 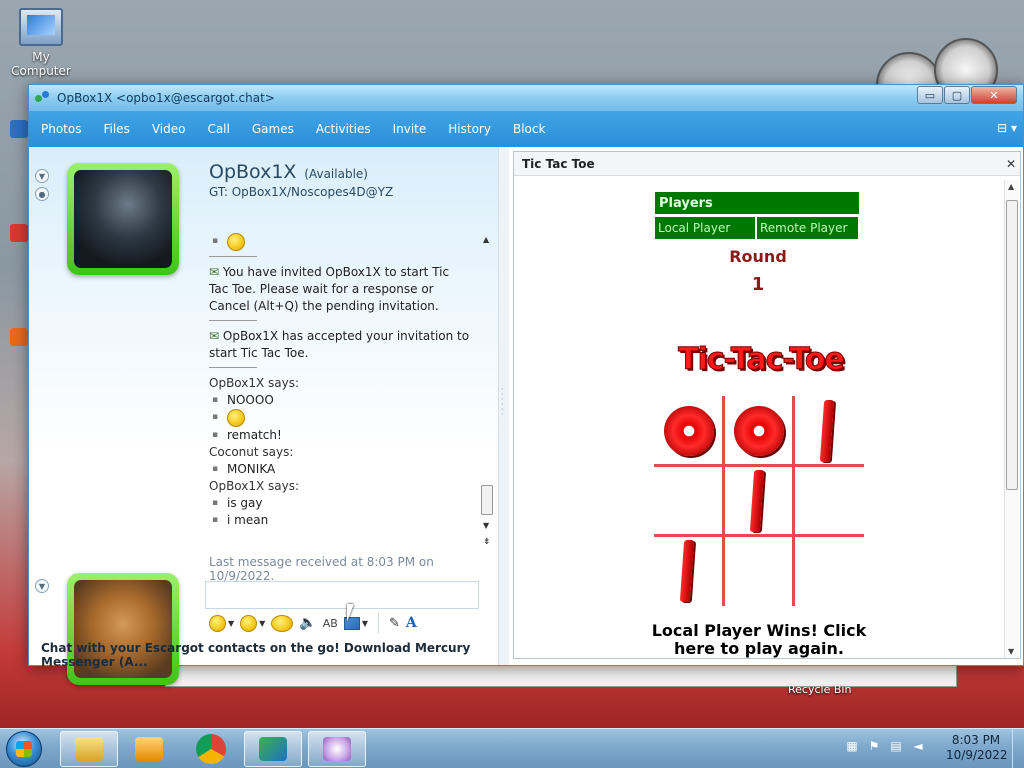 What do you see at coordinates (20, 276) in the screenshot?
I see `partially-hidden-desktop-icons` at bounding box center [20, 276].